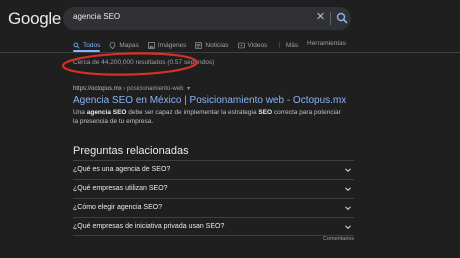  Describe the element at coordinates (92, 45) in the screenshot. I see `tab-label: Todos` at that location.